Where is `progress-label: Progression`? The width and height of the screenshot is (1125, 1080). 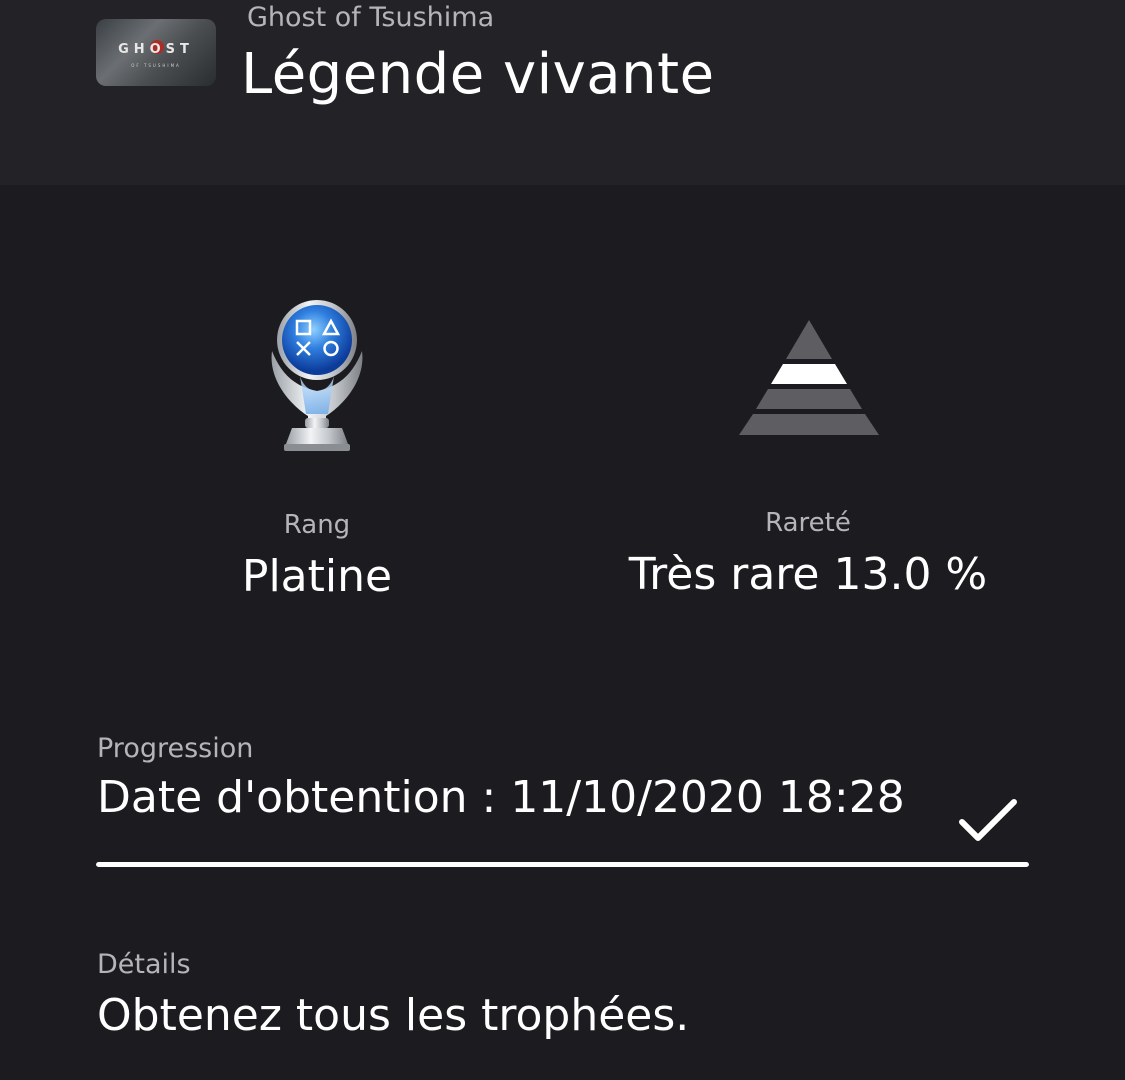 progress-label: Progression is located at coordinates (175, 748).